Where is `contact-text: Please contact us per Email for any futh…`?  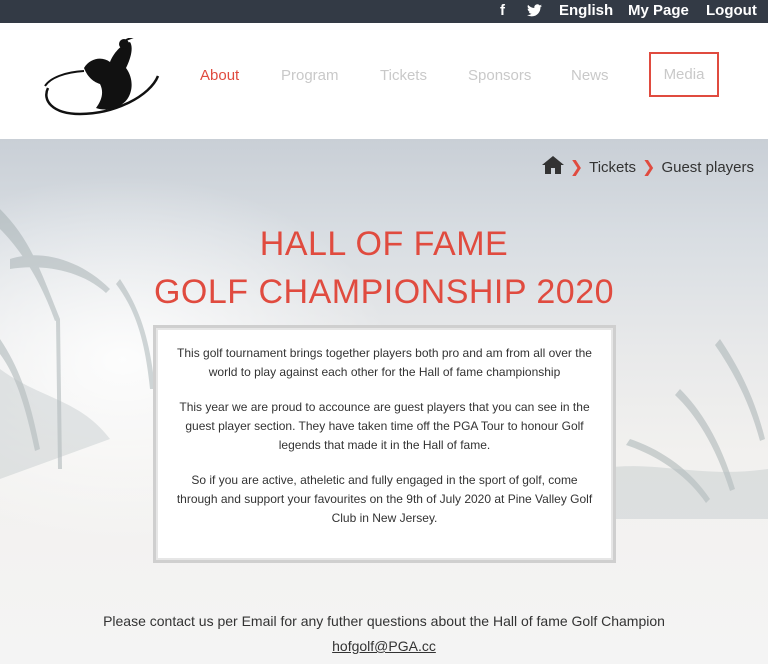
contact-text: Please contact us per Email for any futh… is located at coordinates (384, 621).